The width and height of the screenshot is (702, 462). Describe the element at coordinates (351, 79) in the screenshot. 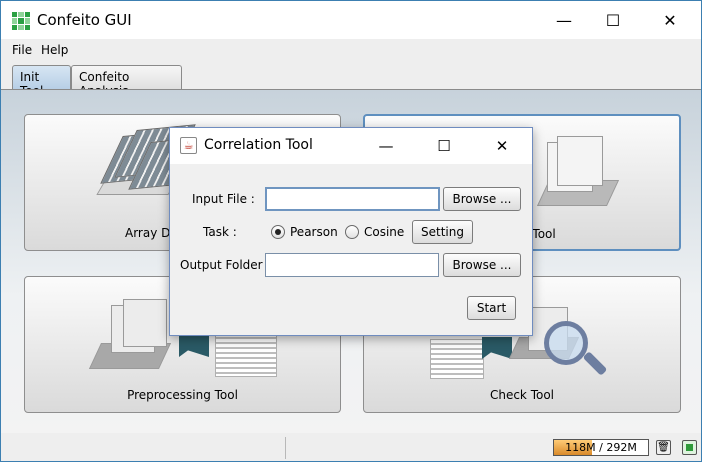

I see `tab-strip: Init Tool Confeito Analysis` at that location.